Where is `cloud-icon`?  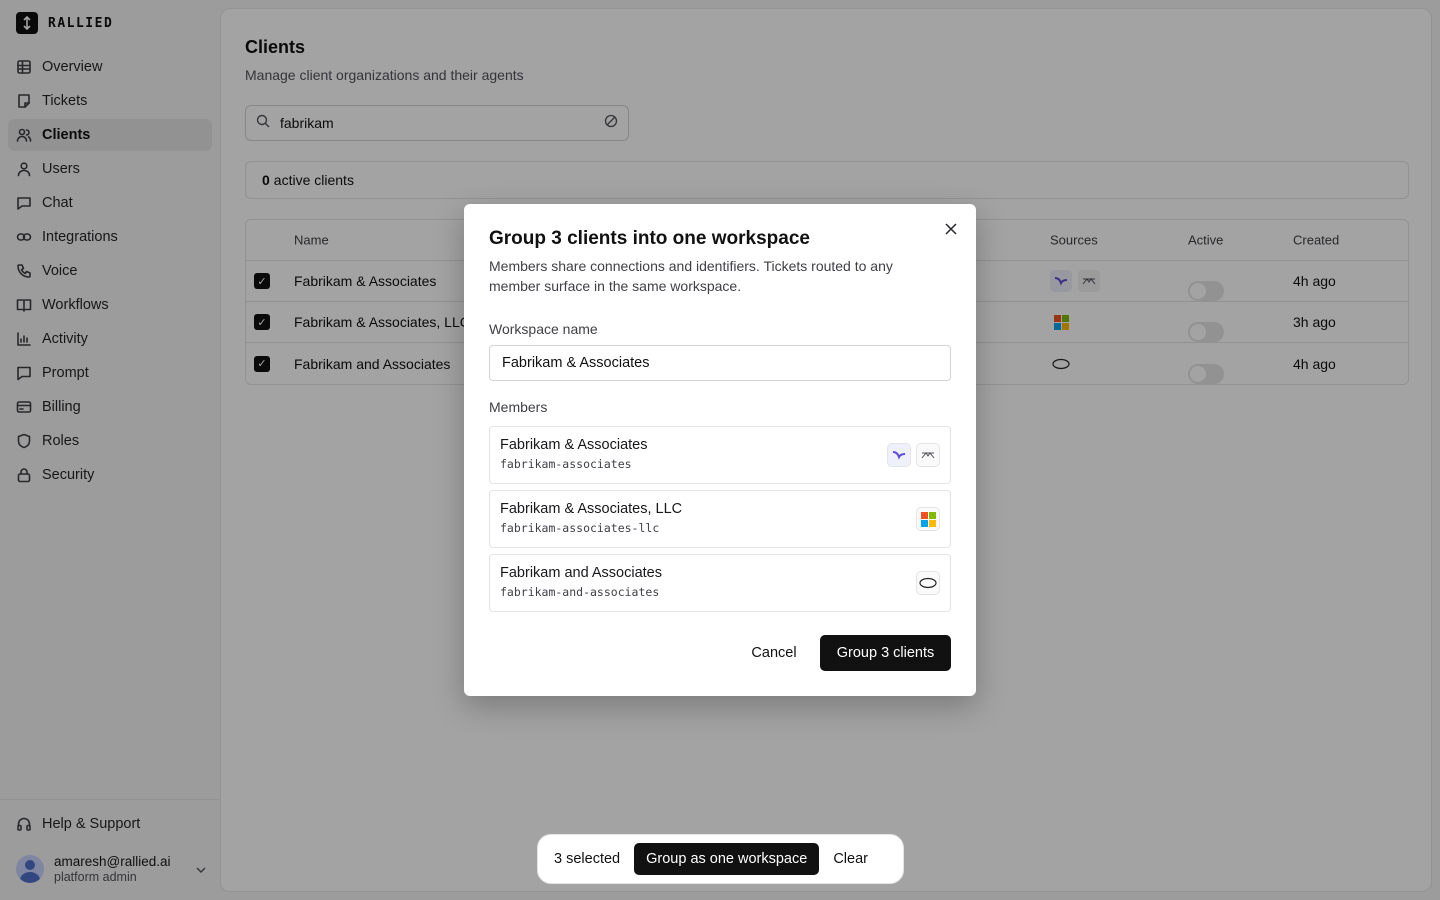
cloud-icon is located at coordinates (928, 583).